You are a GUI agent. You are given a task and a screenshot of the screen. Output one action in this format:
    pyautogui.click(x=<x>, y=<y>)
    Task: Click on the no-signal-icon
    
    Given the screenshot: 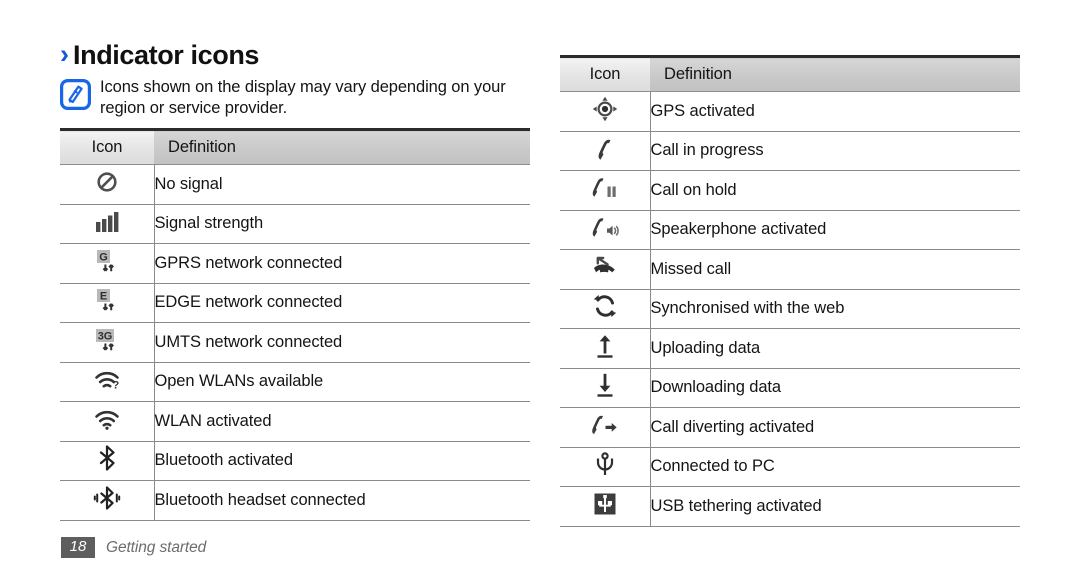 What is the action you would take?
    pyautogui.click(x=107, y=184)
    